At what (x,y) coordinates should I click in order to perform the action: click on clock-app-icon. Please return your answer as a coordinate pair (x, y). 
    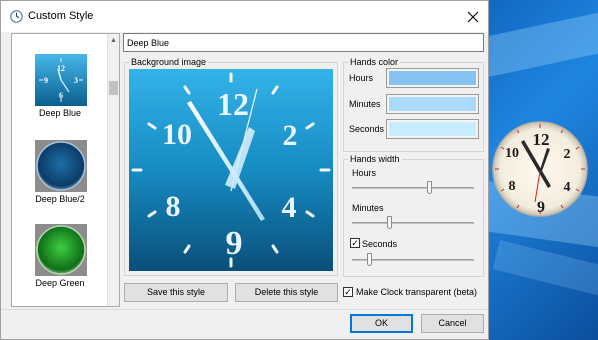
    Looking at the image, I should click on (16, 16).